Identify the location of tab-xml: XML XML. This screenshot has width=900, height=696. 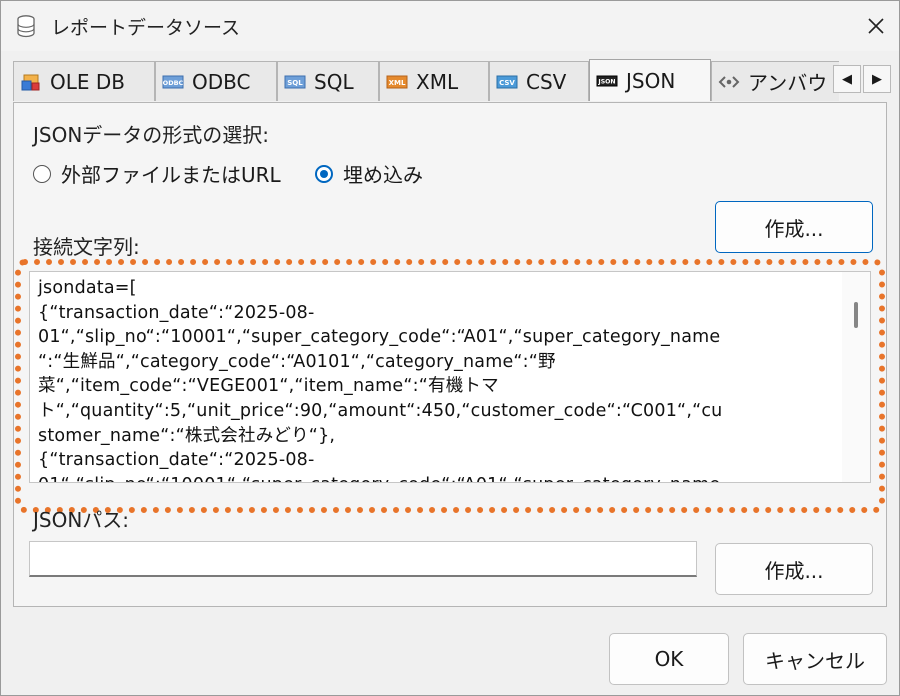
(434, 81).